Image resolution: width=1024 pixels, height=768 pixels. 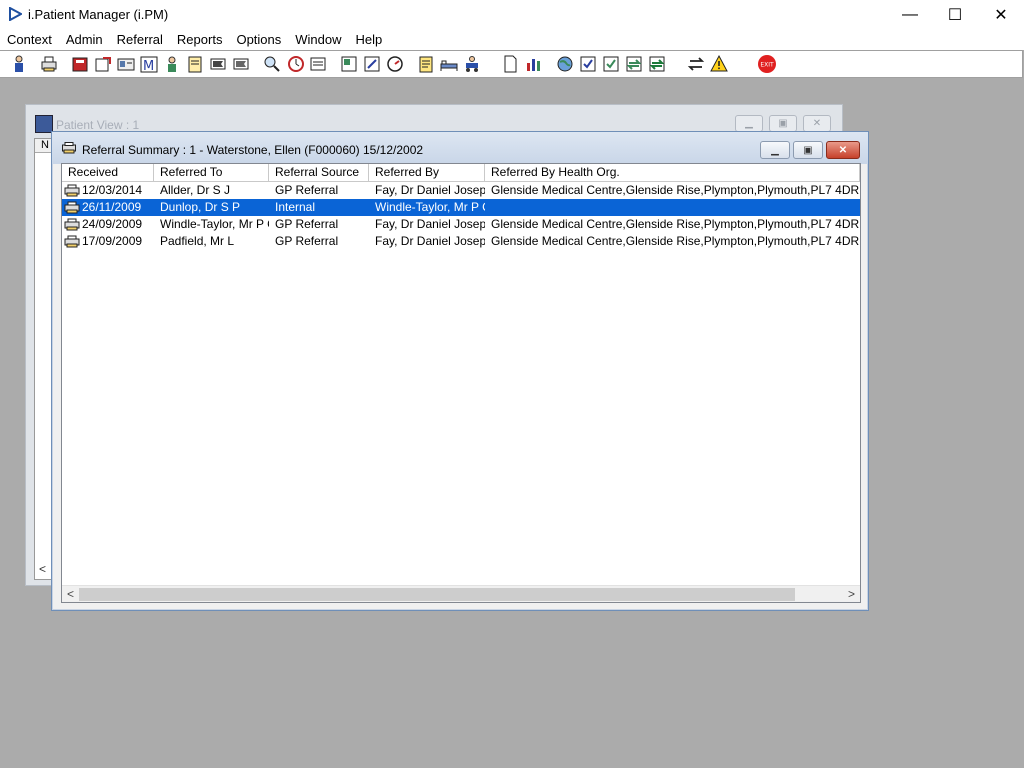 I want to click on notes-button, so click(x=195, y=64).